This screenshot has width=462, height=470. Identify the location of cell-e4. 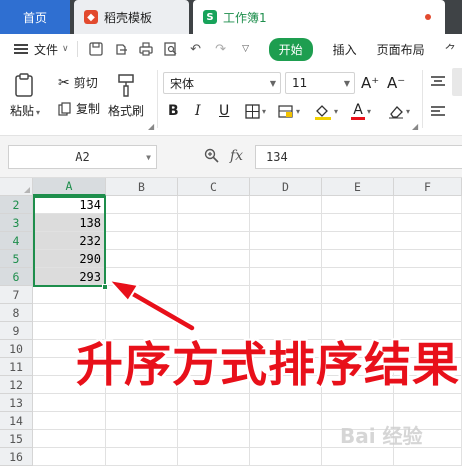
(358, 241).